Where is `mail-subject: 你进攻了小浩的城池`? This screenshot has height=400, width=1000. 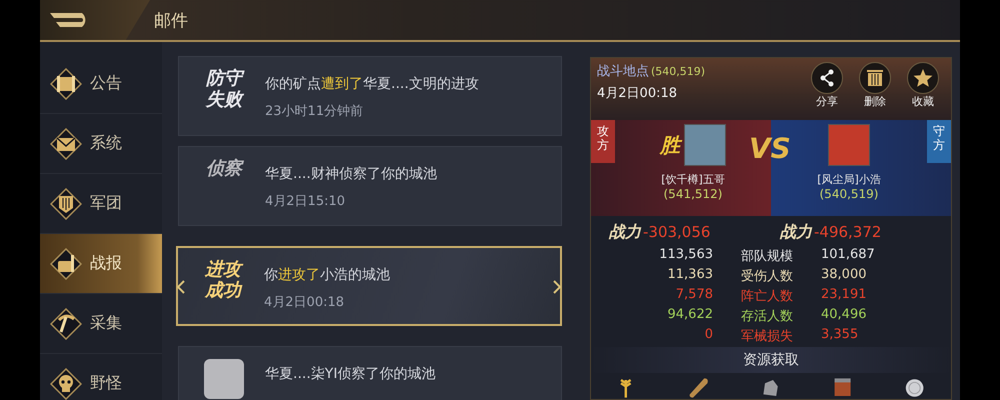 mail-subject: 你进攻了小浩的城池 is located at coordinates (327, 275).